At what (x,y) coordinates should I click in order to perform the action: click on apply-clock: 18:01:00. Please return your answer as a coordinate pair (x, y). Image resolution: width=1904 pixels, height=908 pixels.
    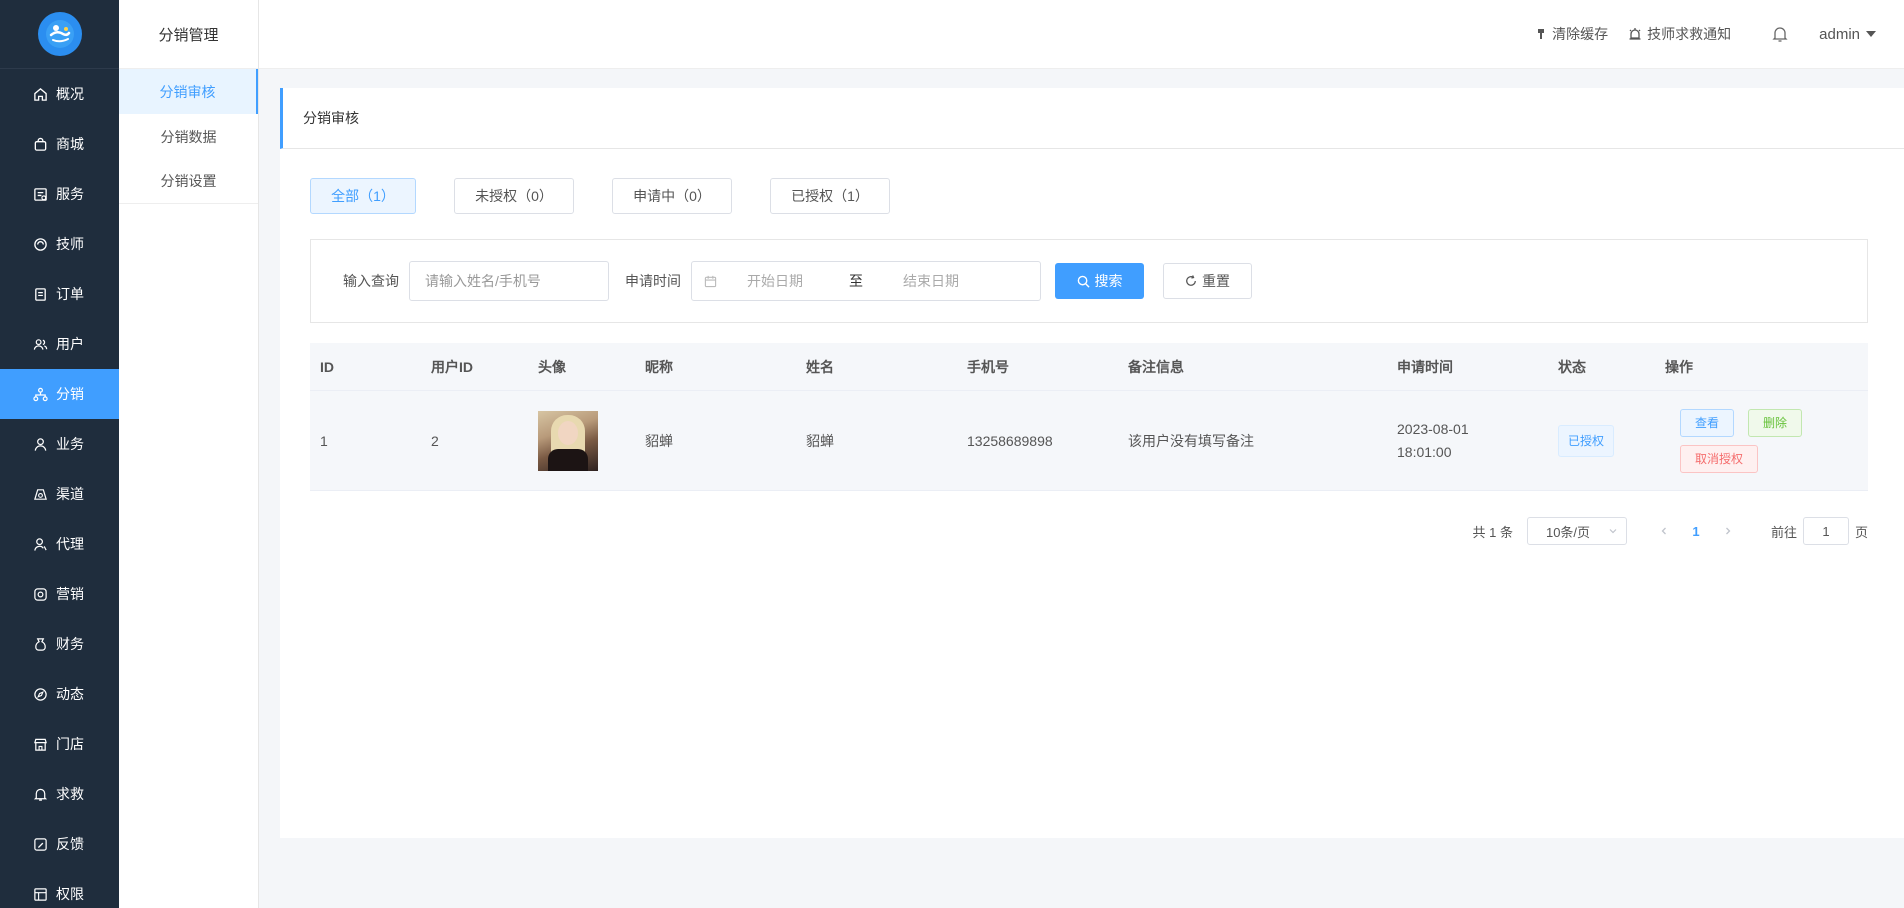
    Looking at the image, I should click on (1424, 451).